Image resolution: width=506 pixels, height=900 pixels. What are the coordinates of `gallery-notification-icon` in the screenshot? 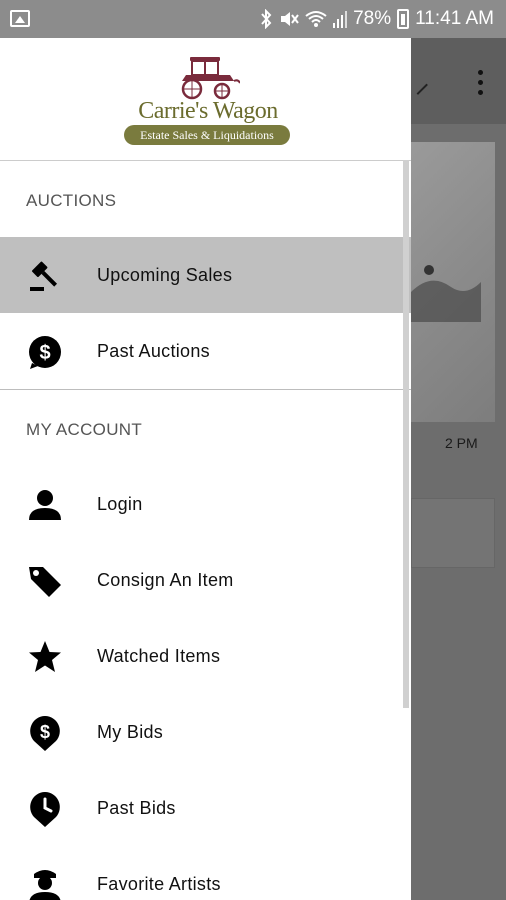 It's located at (20, 18).